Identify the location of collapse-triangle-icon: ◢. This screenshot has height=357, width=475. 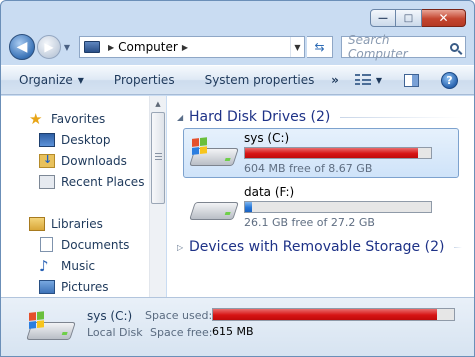
(183, 117).